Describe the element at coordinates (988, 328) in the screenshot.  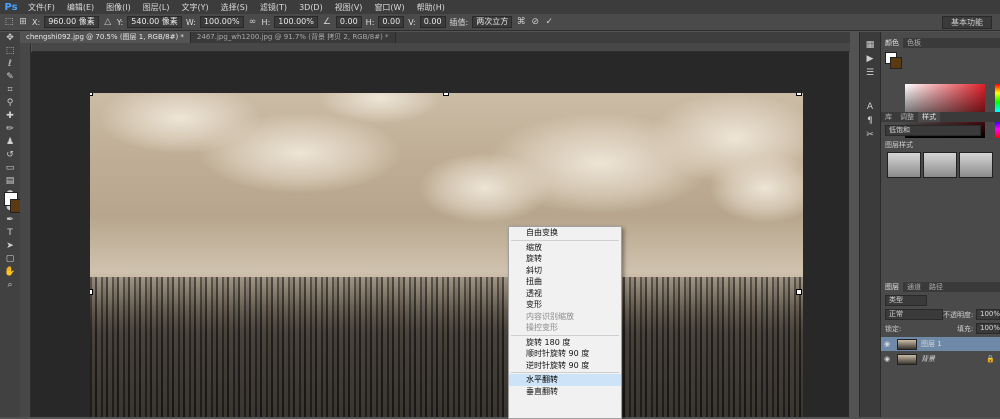
I see `fill-input: 100%` at that location.